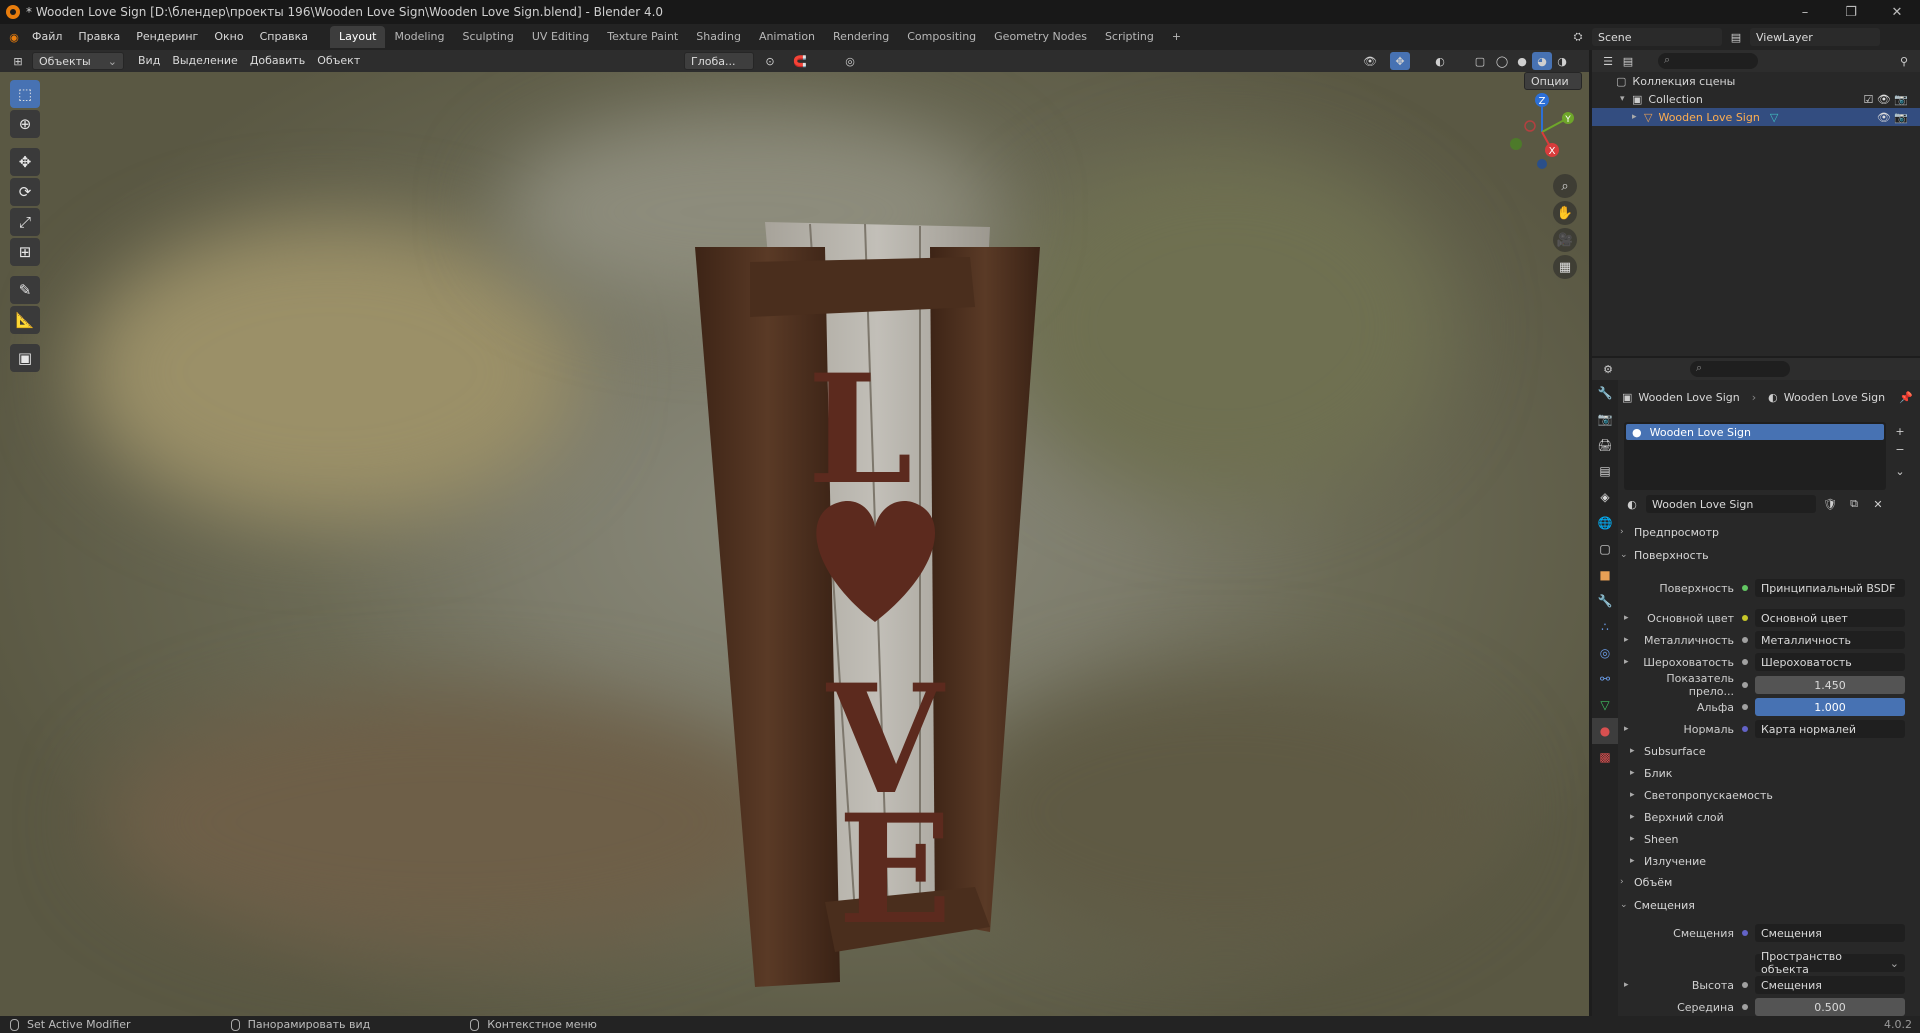 This screenshot has width=1920, height=1033. I want to click on snap-icon: 🧲, so click(800, 61).